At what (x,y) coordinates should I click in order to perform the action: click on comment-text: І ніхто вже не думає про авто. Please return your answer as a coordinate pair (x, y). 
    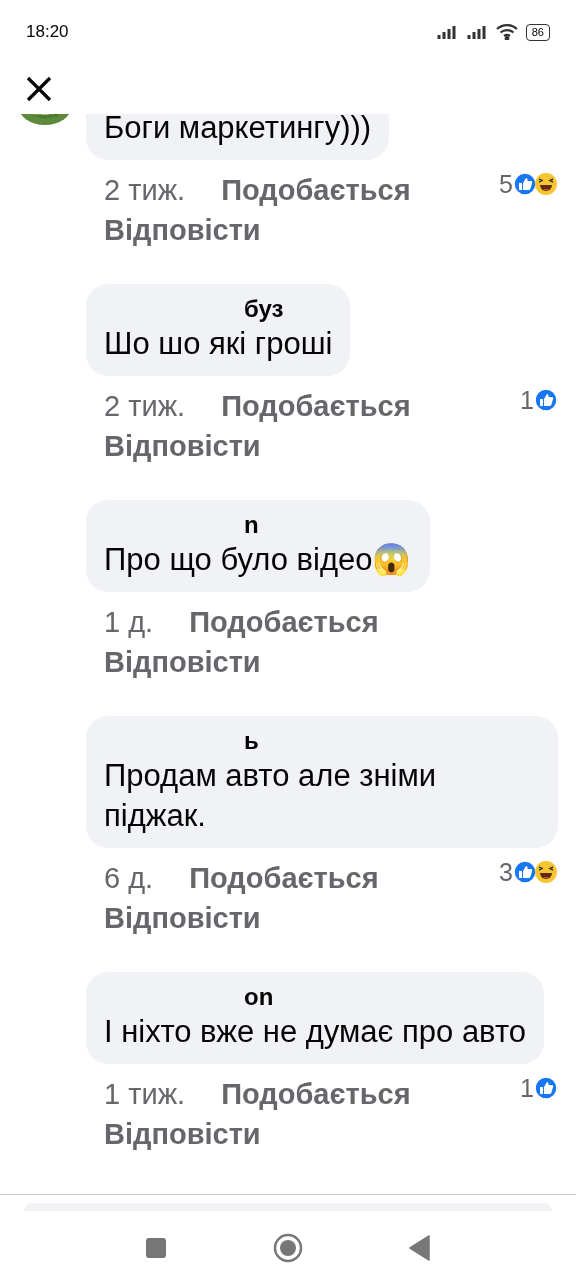
    Looking at the image, I should click on (315, 1032).